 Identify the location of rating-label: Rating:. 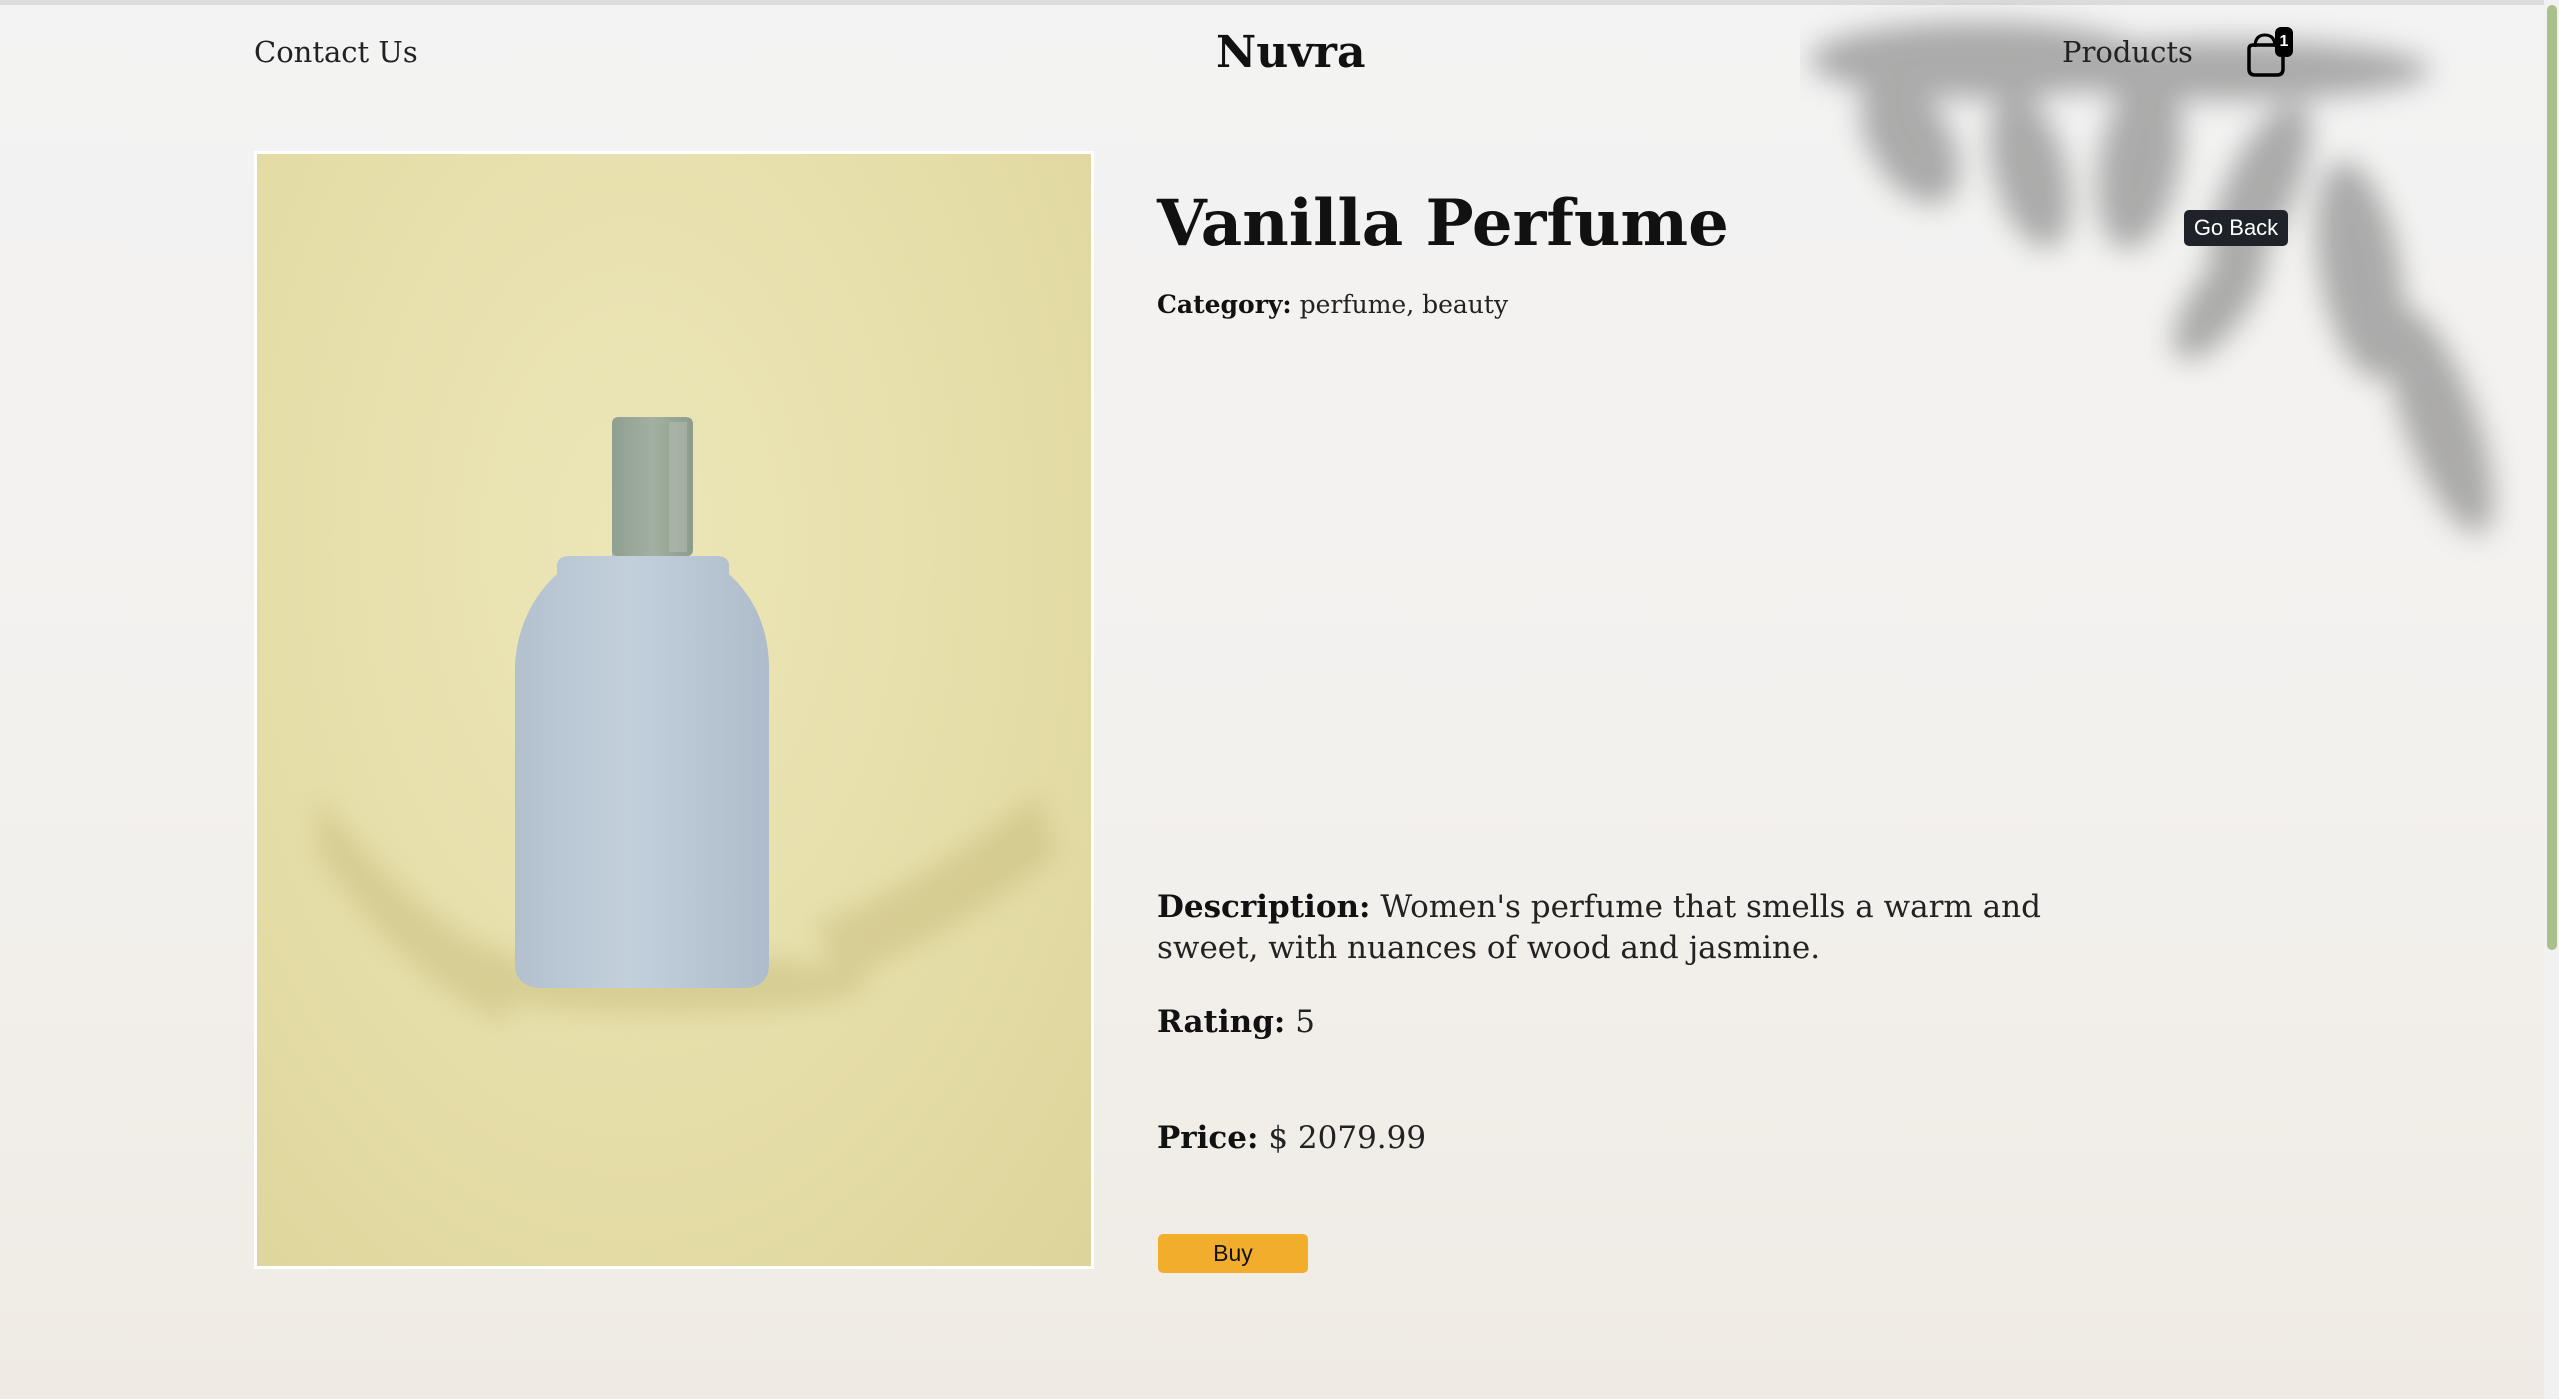
(1221, 1022).